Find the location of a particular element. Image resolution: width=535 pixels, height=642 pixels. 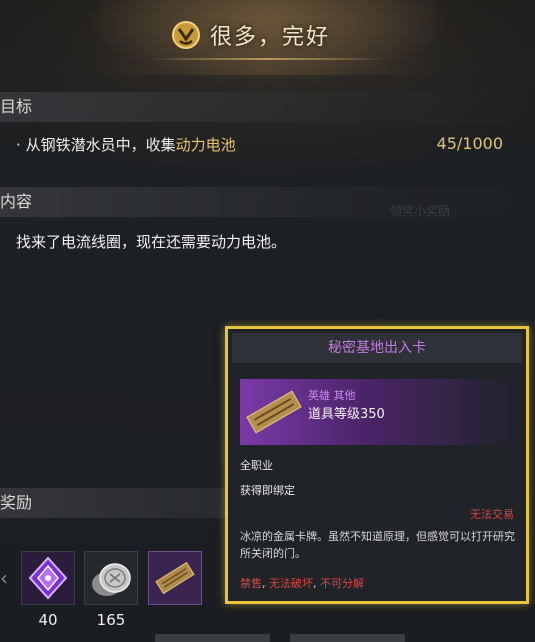

restriction-no-sell: 禁售 is located at coordinates (251, 583).